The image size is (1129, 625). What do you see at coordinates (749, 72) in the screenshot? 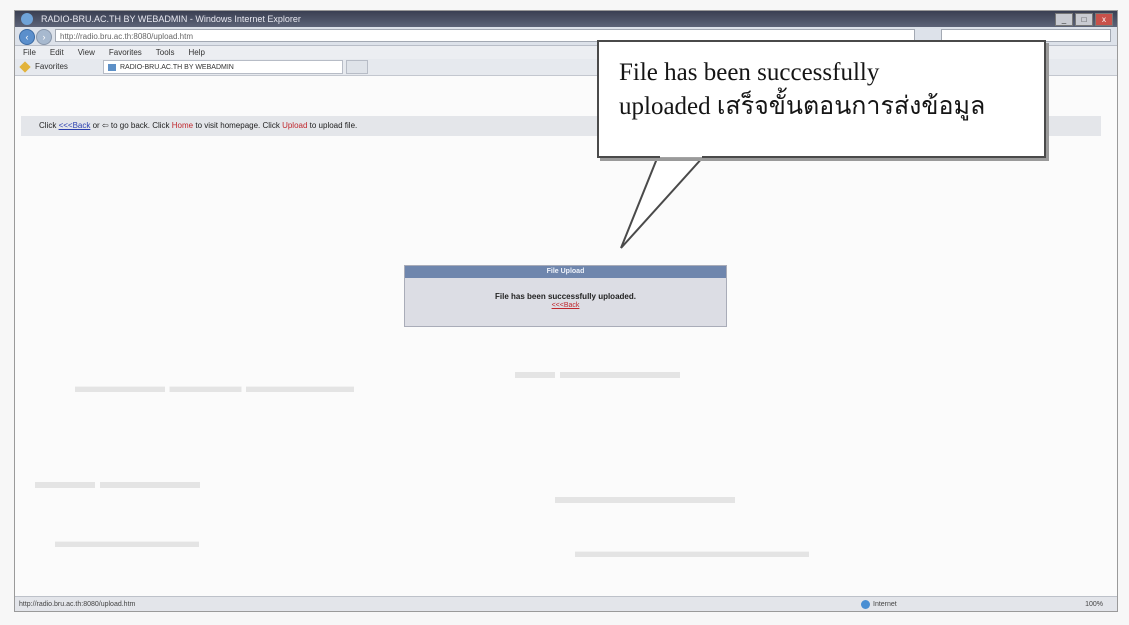
I see `callout-line-1: File has been successfully` at bounding box center [749, 72].